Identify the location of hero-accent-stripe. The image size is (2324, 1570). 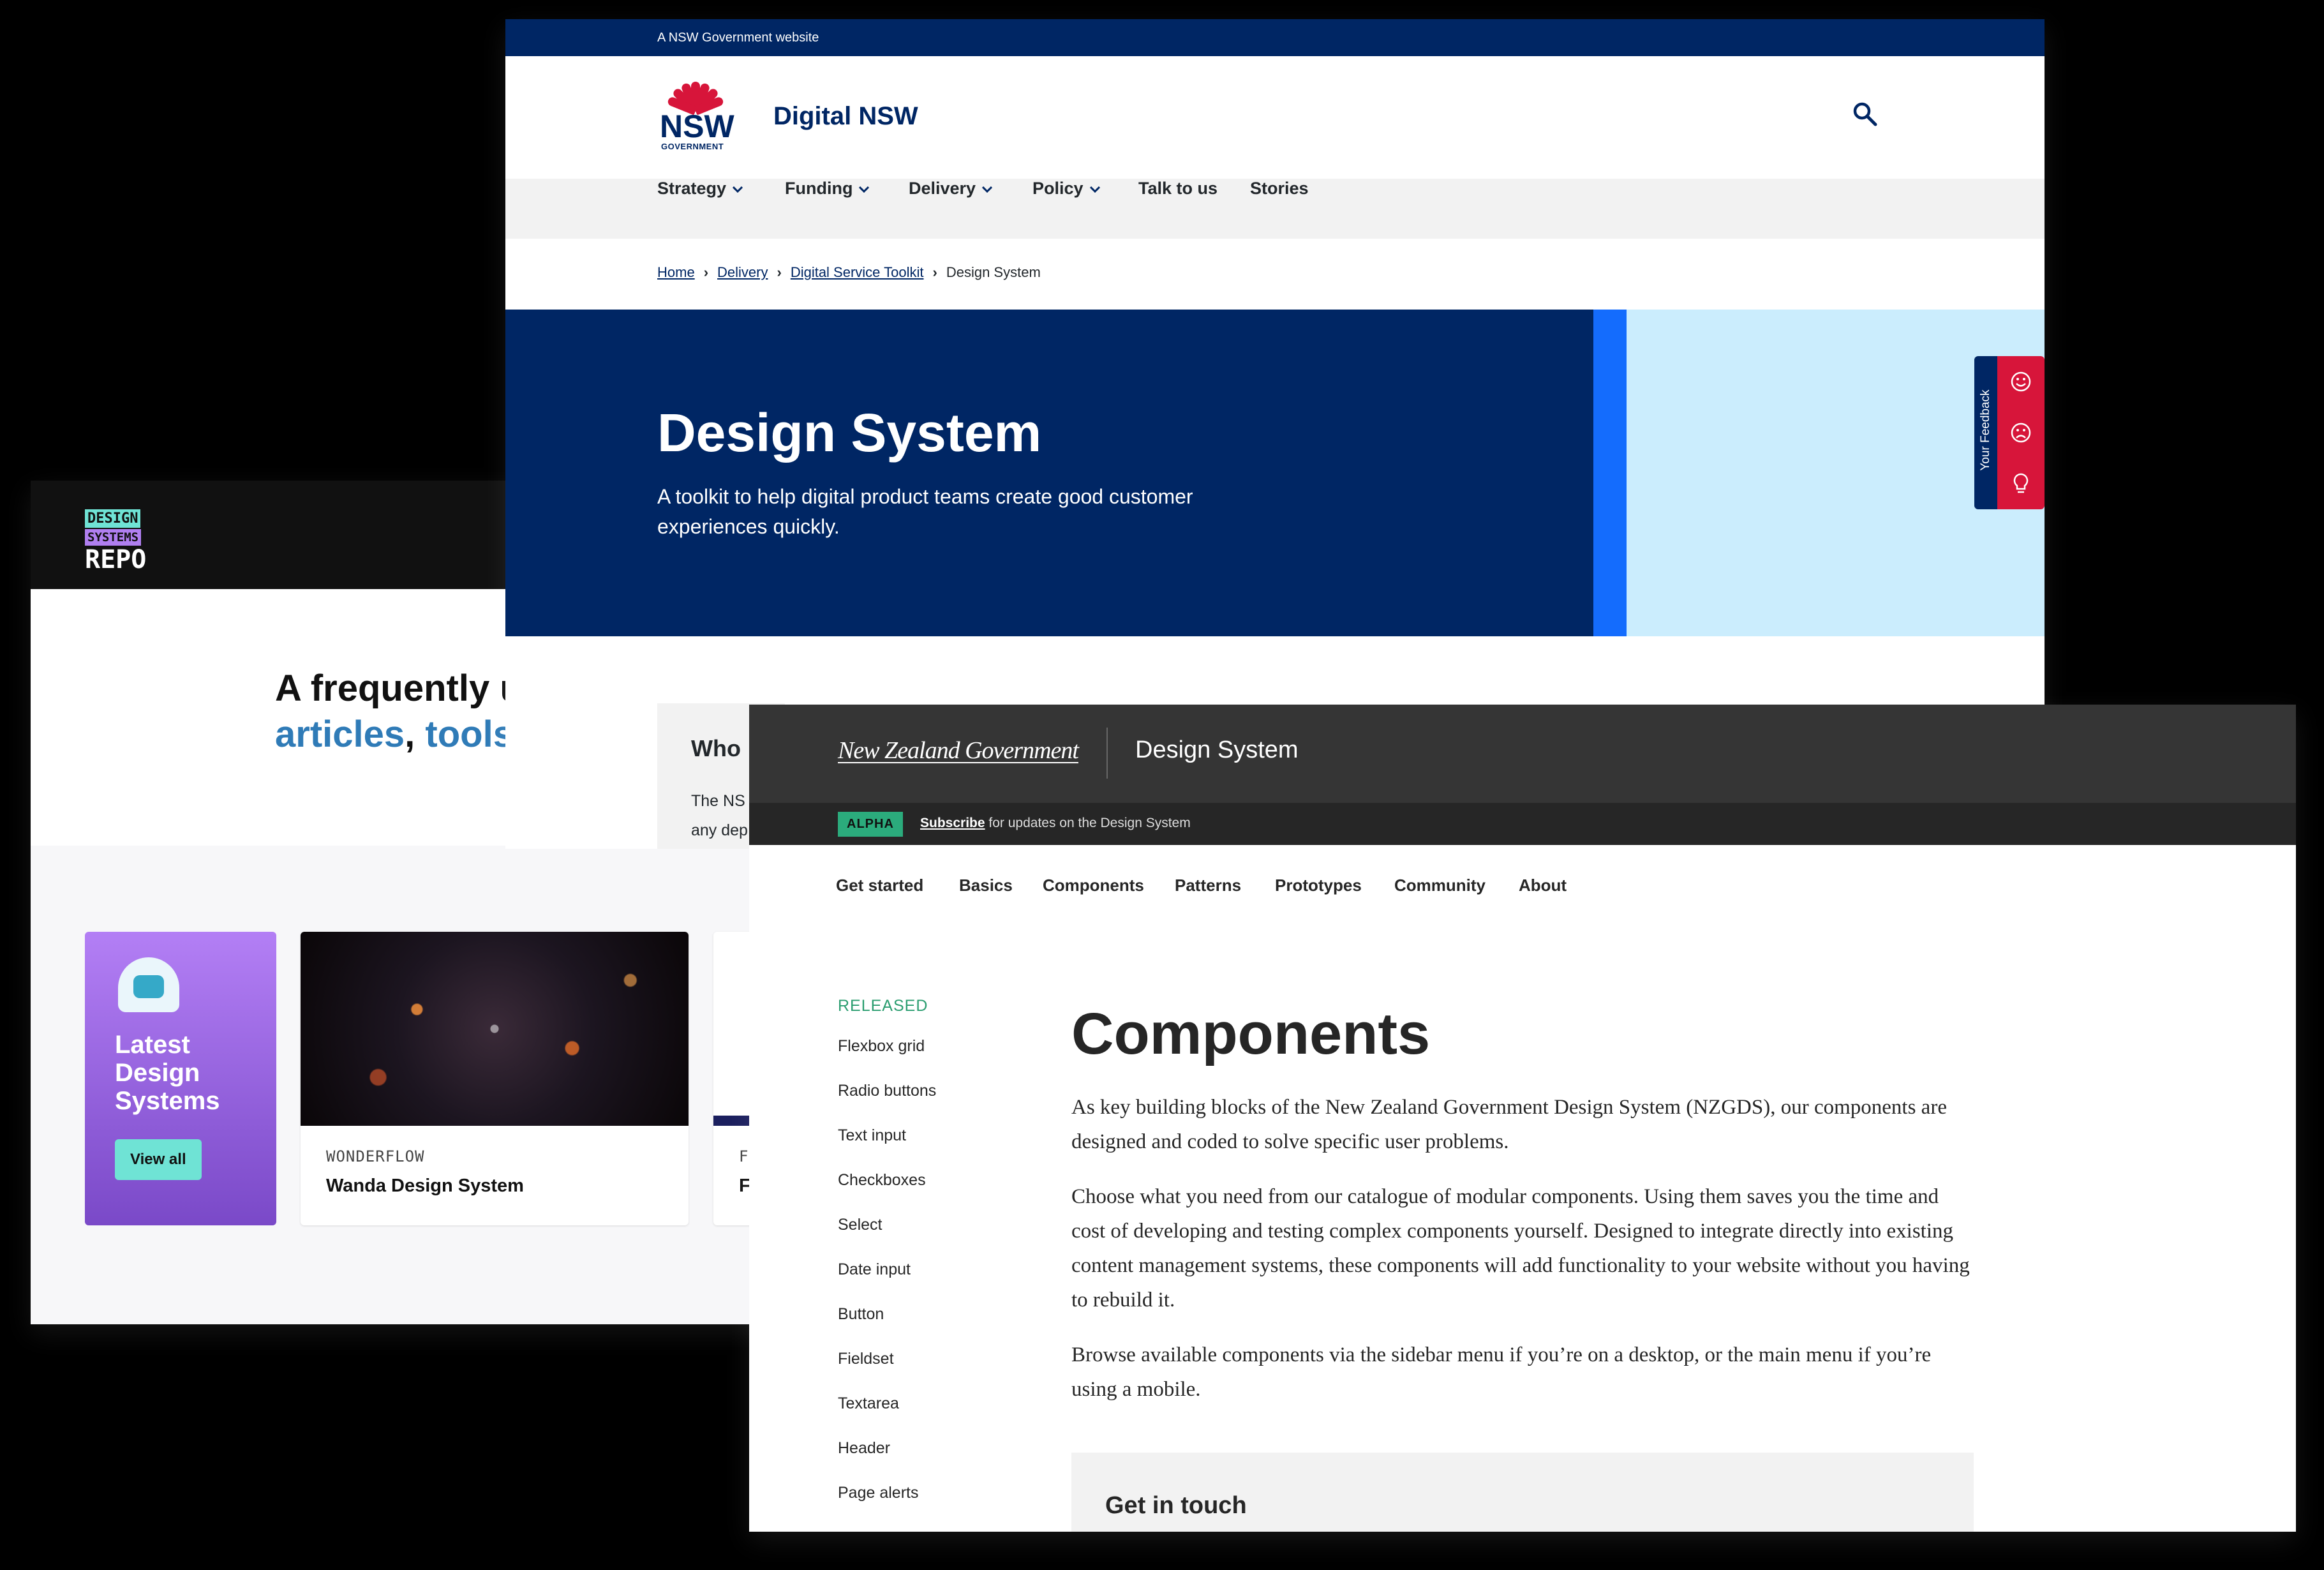
(1610, 473).